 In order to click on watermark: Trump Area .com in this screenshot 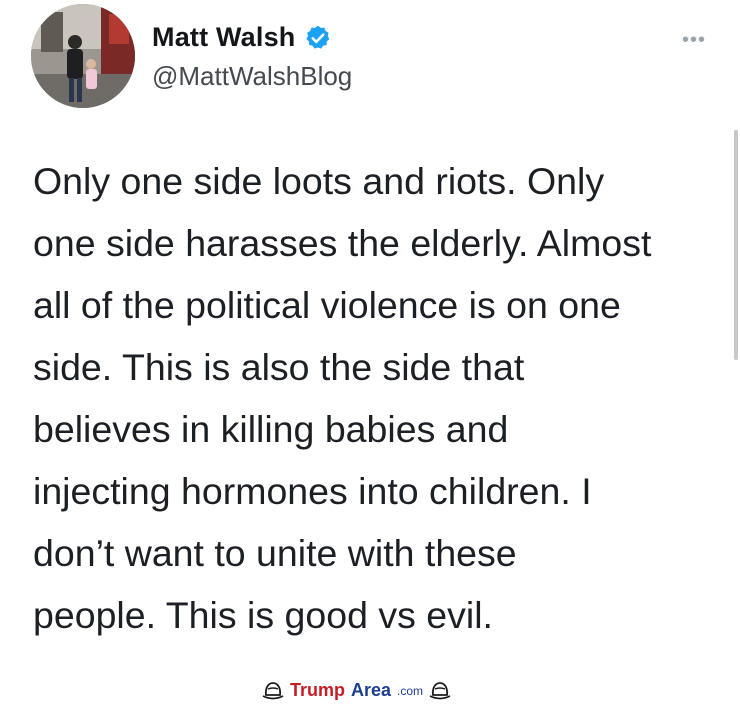, I will do `click(356, 690)`.